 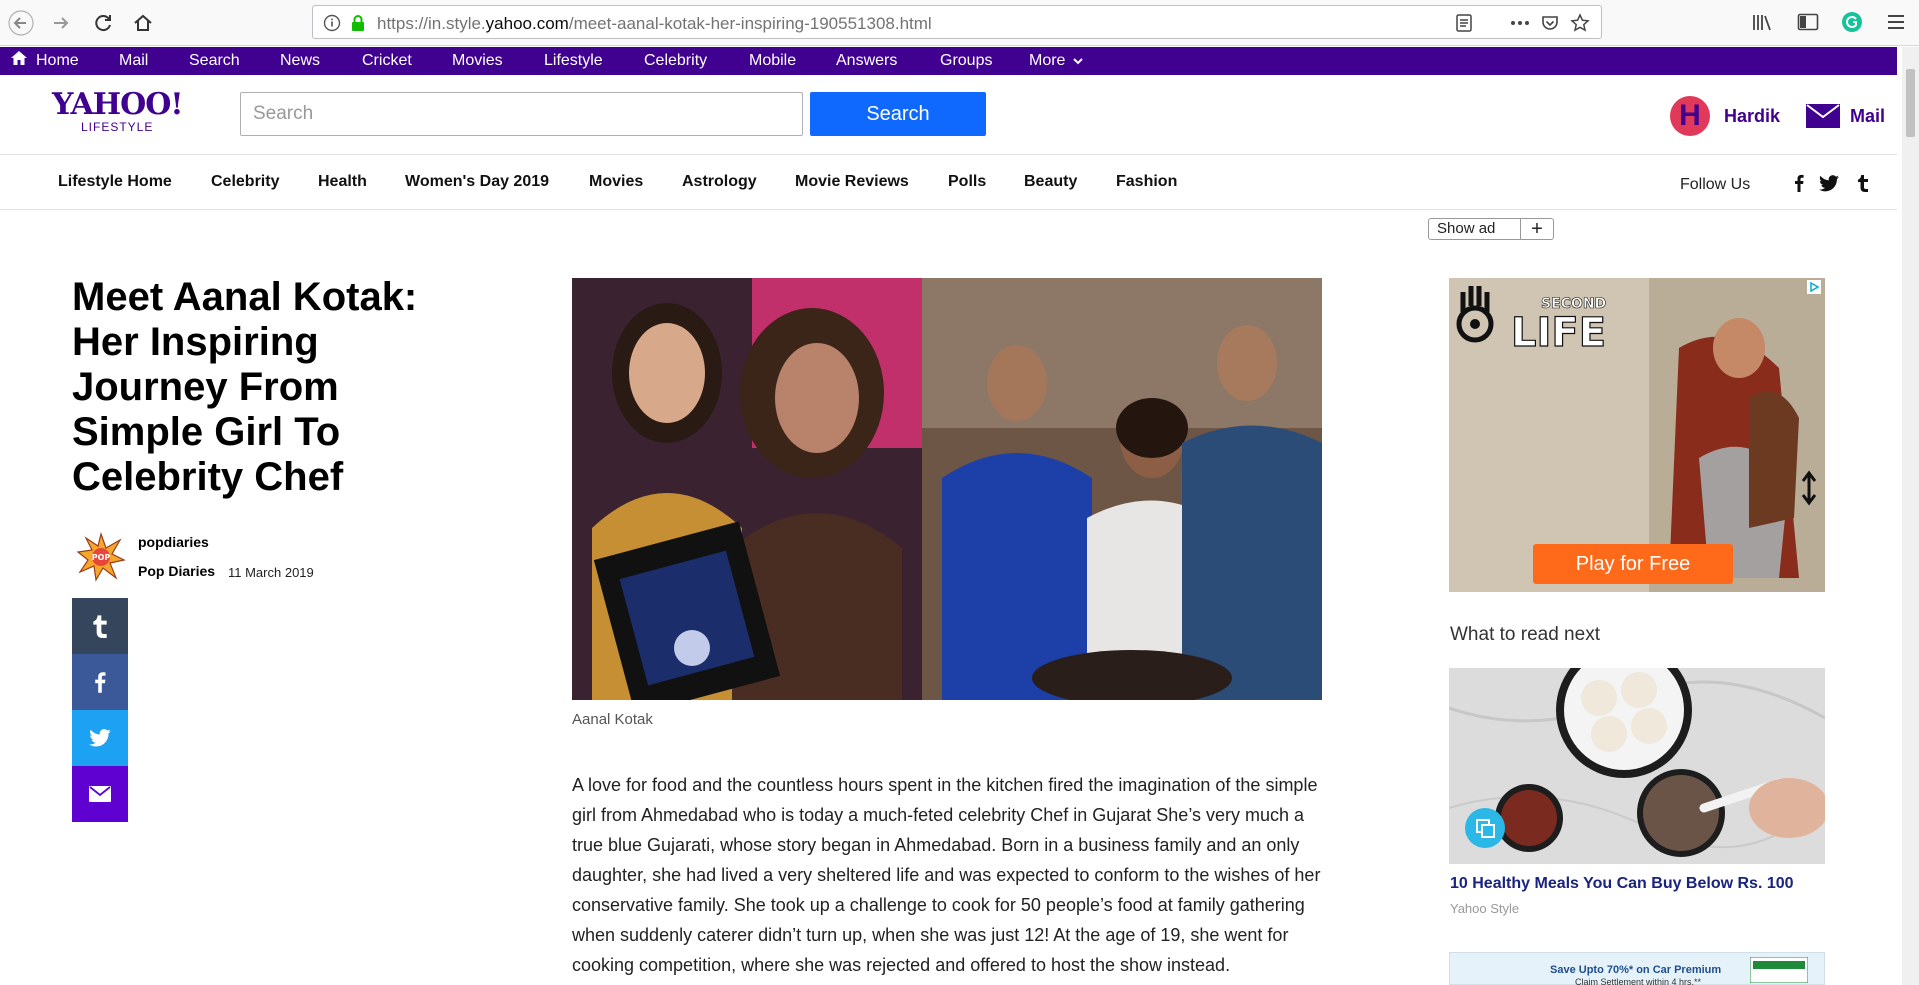 I want to click on topnav-groups: Groups, so click(x=966, y=61).